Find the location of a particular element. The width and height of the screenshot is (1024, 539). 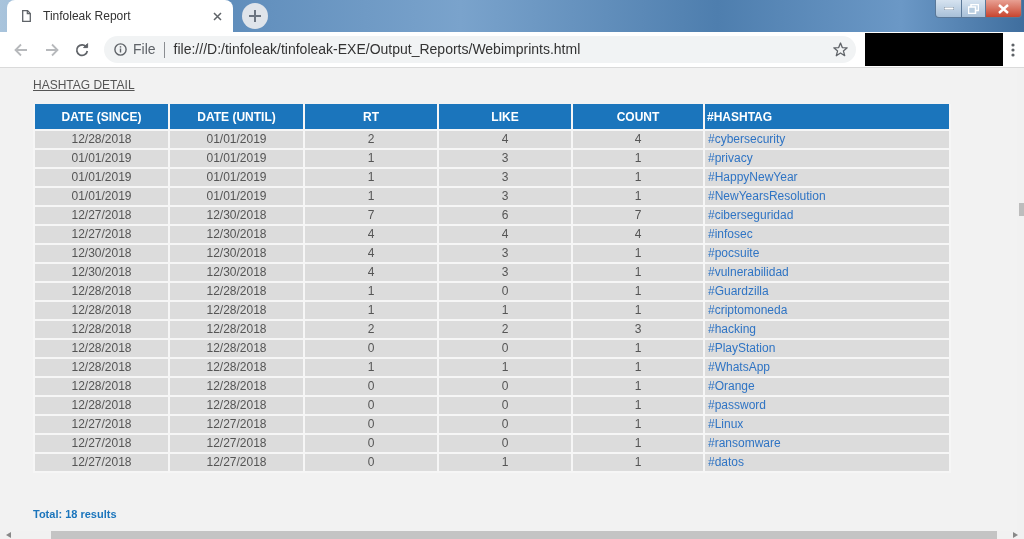

column-header: LIKE is located at coordinates (505, 117).